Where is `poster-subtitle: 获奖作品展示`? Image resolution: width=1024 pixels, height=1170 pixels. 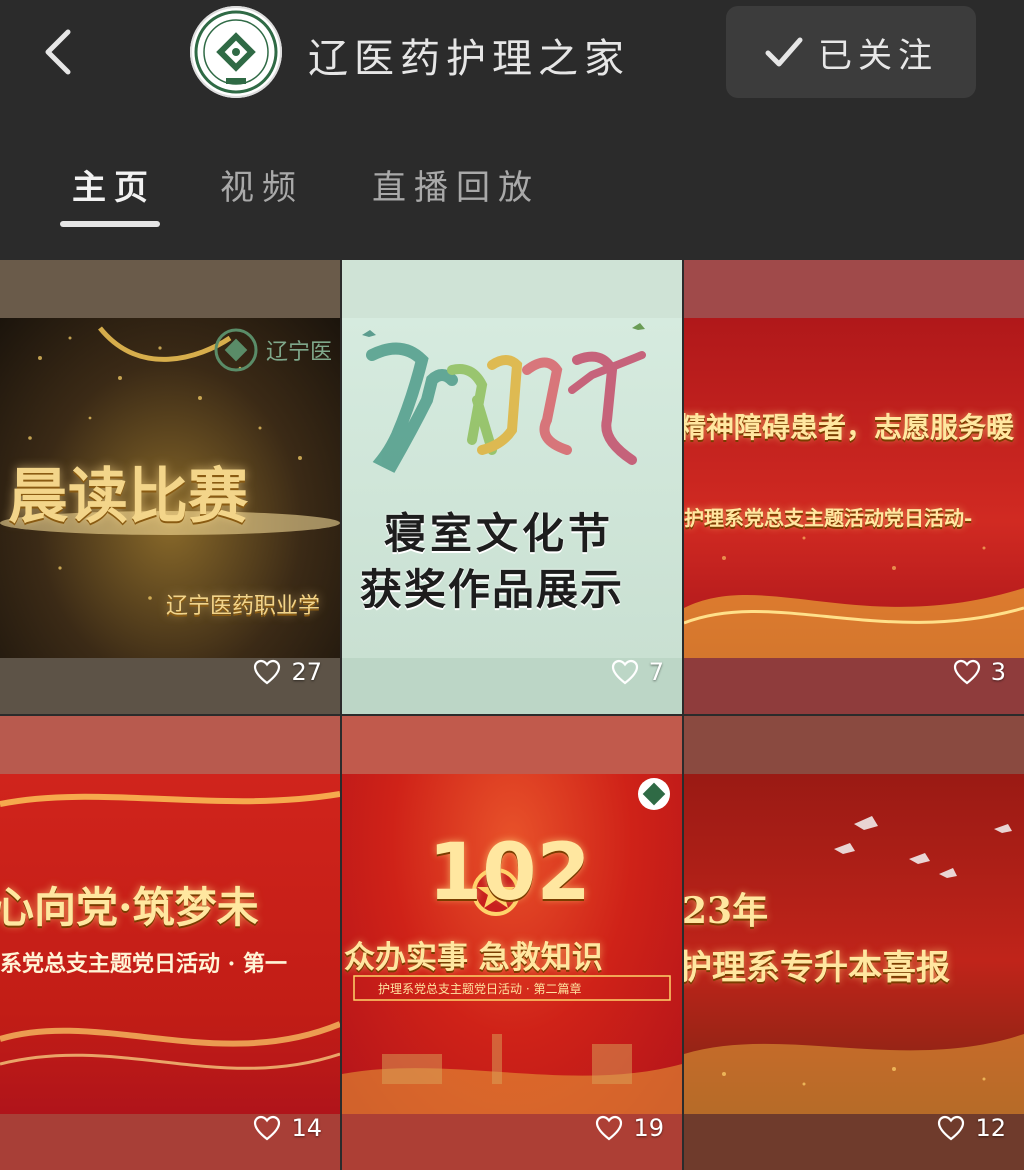
poster-subtitle: 获奖作品展示 is located at coordinates (492, 589).